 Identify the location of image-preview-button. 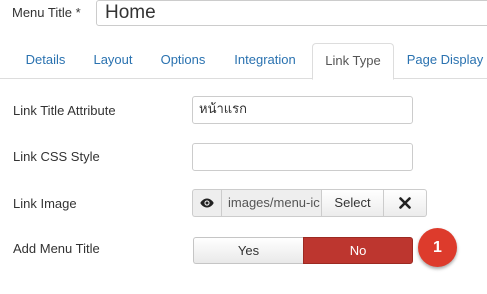
(206, 203).